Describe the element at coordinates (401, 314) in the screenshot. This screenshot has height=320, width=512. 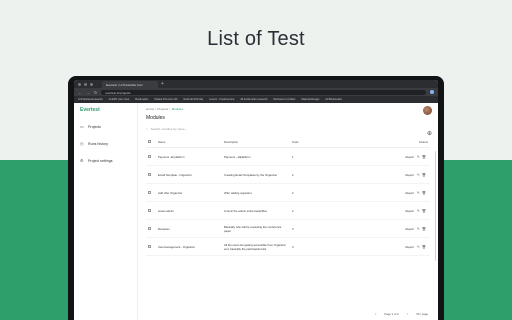
I see `pagination: < Page 1 of 2 > 50 / page` at that location.